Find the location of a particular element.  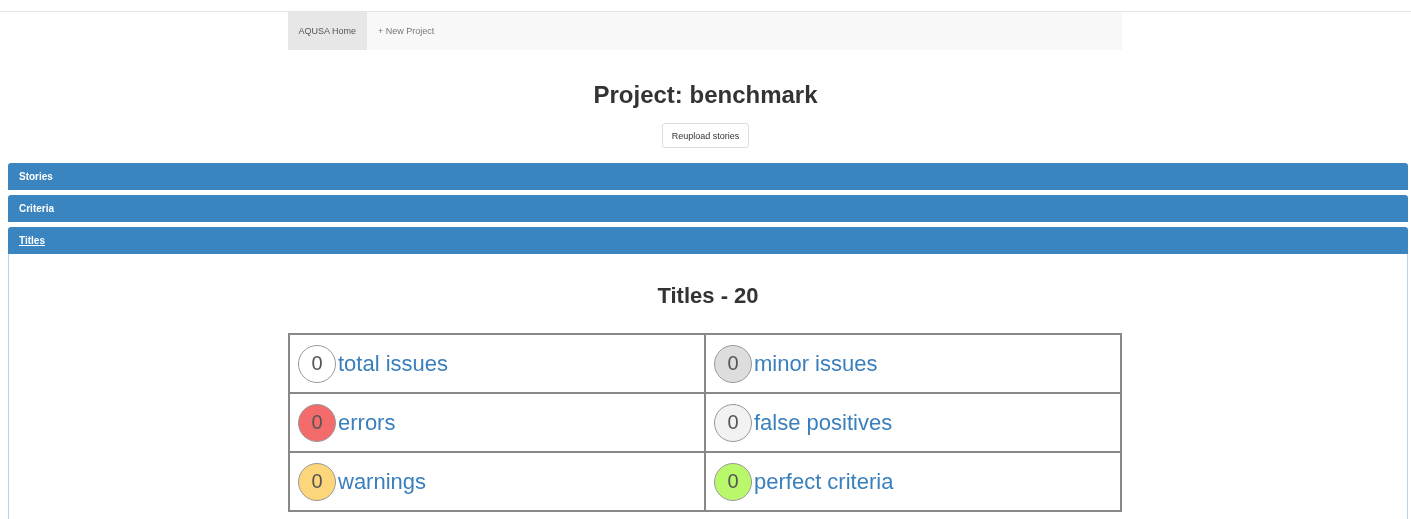

section-heading: Titles - 20 is located at coordinates (708, 296).